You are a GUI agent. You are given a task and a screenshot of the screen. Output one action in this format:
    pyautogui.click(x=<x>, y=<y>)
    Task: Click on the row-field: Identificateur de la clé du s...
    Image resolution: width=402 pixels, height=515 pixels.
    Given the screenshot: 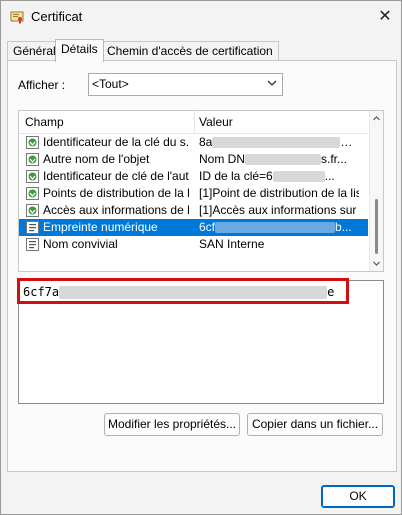 What is the action you would take?
    pyautogui.click(x=116, y=142)
    